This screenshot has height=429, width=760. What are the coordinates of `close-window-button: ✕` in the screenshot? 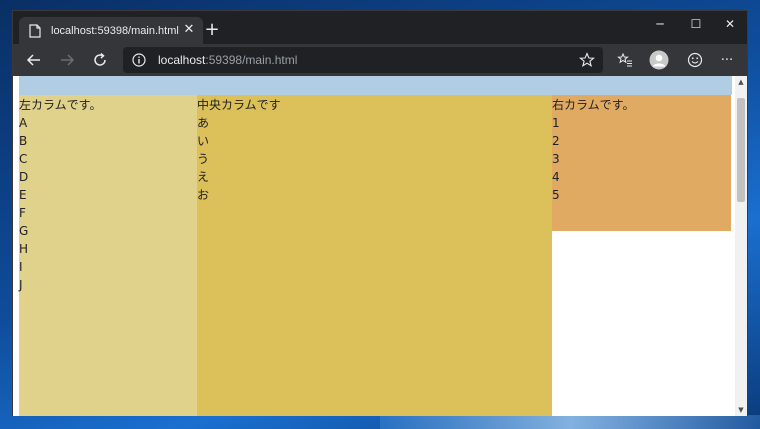 It's located at (730, 24).